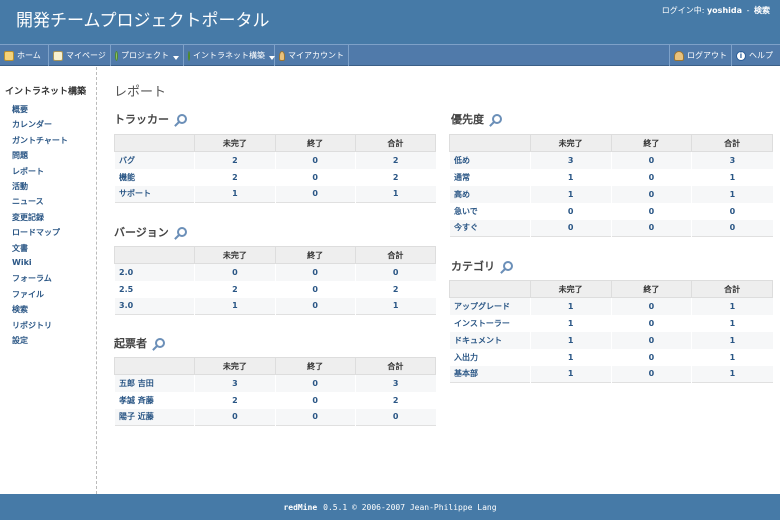 The image size is (780, 520). Describe the element at coordinates (700, 55) in the screenshot. I see `menu-logout: ログアウト` at that location.